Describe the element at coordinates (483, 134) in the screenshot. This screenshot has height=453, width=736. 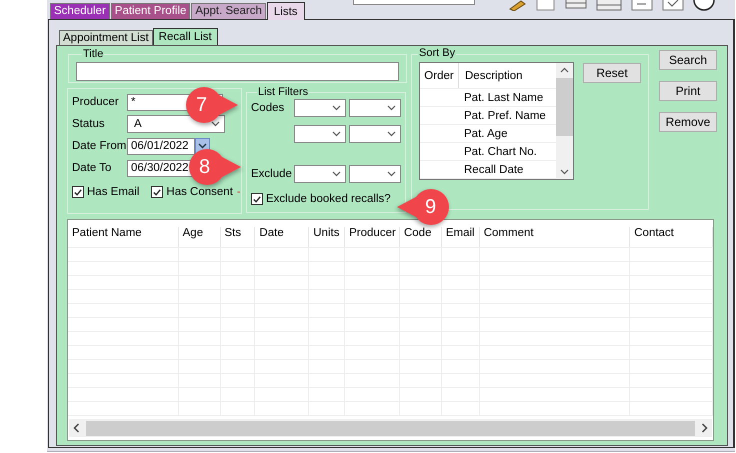
I see `list-item: Pat. Age` at that location.